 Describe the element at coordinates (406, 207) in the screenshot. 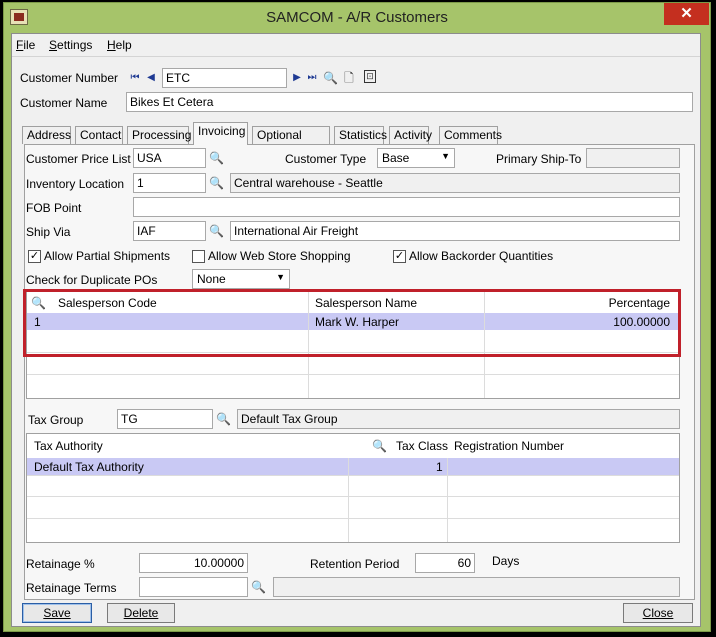

I see `fob-point-input` at that location.